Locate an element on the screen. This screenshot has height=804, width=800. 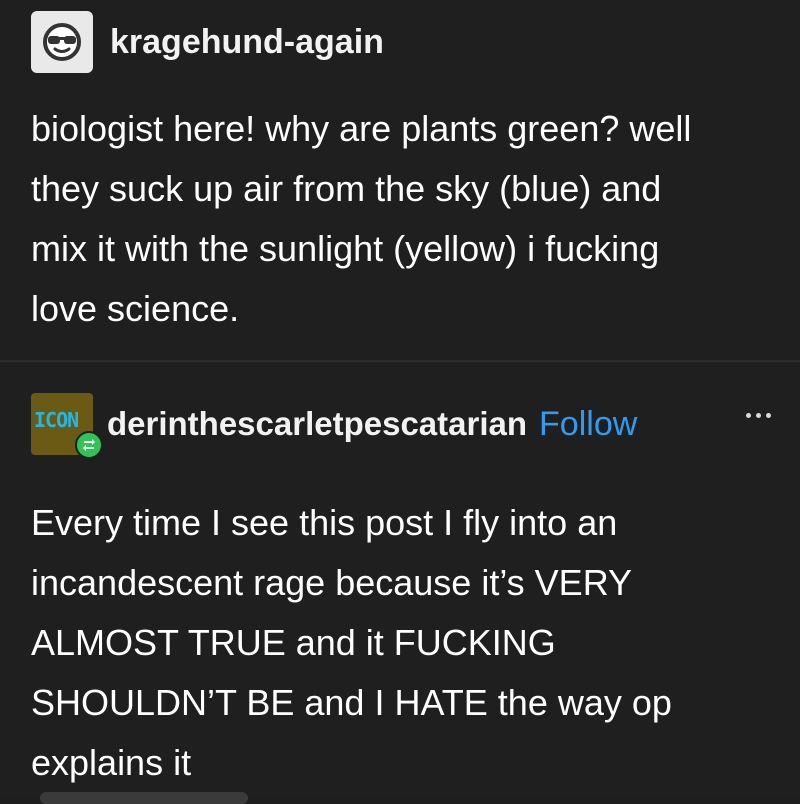
next-element-peek is located at coordinates (144, 798).